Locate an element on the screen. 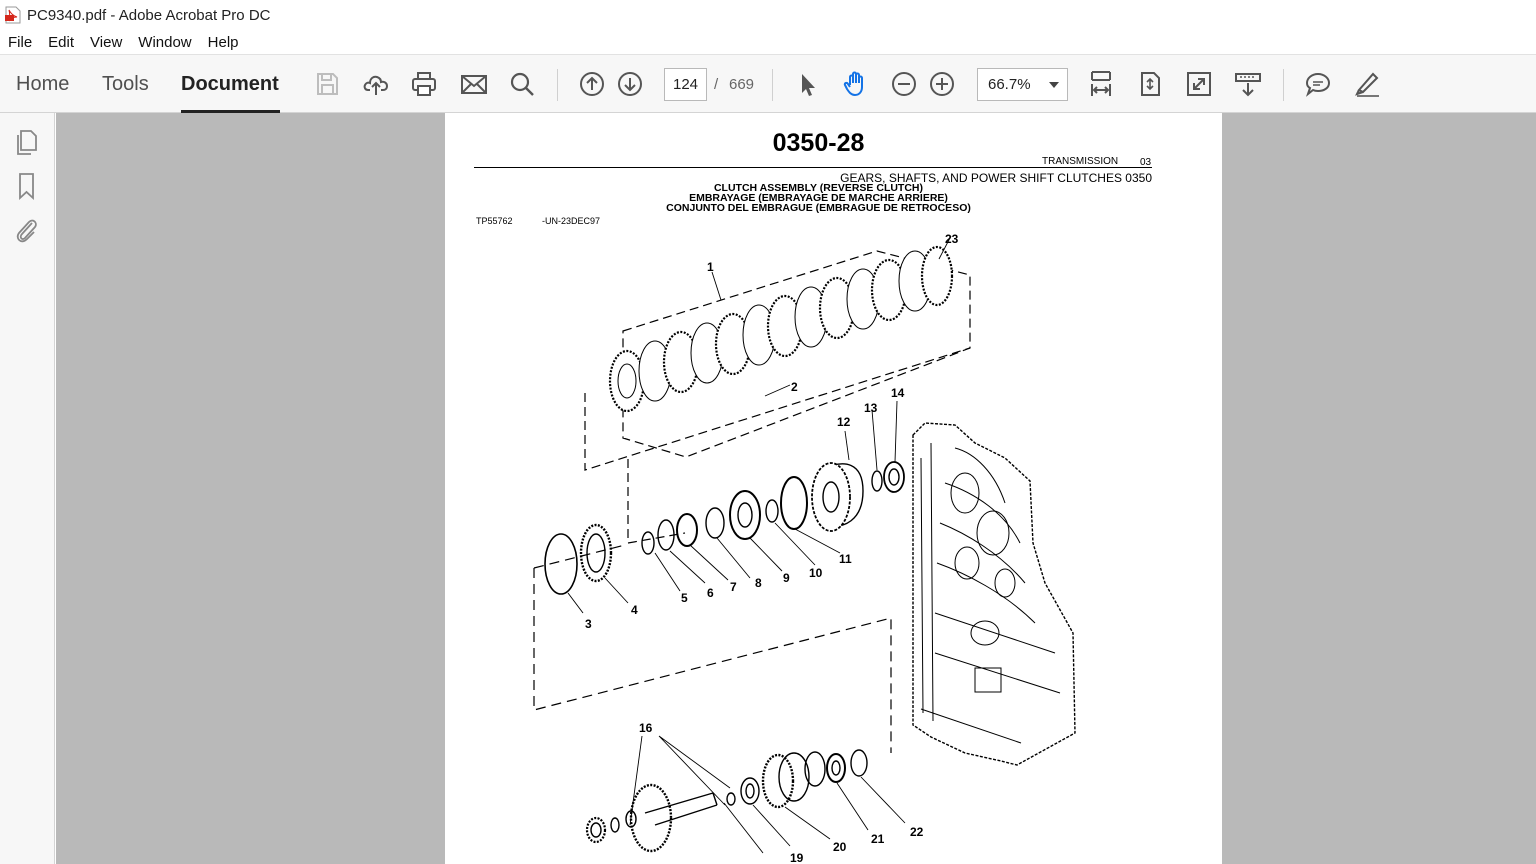 This screenshot has height=864, width=1536. callout-19: 19 is located at coordinates (797, 857).